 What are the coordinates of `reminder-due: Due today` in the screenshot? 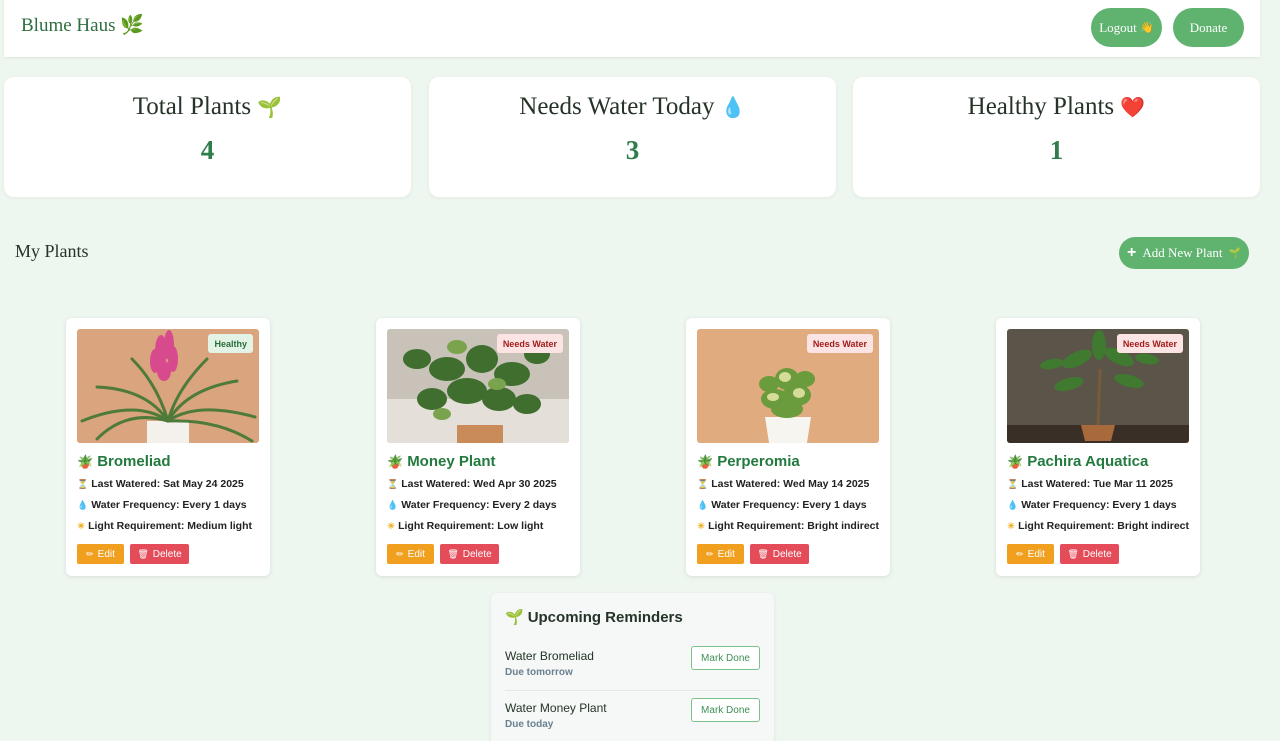 It's located at (529, 724).